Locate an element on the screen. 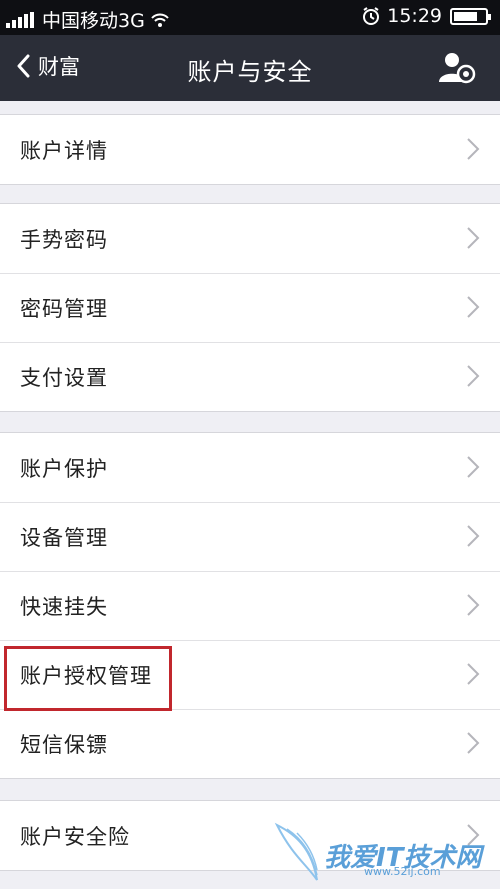  list-item-quick-report-loss: 快速挂失 is located at coordinates (250, 605).